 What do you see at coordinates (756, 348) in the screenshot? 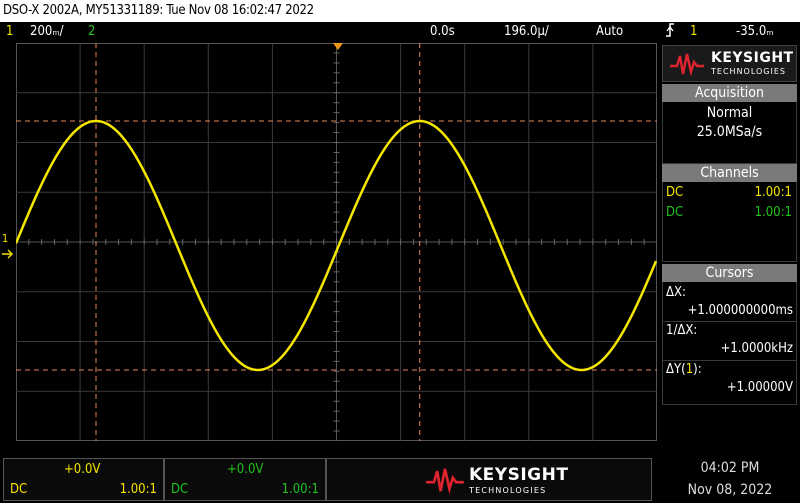
I see `inv-delta-x-value: +1.0000kHz` at bounding box center [756, 348].